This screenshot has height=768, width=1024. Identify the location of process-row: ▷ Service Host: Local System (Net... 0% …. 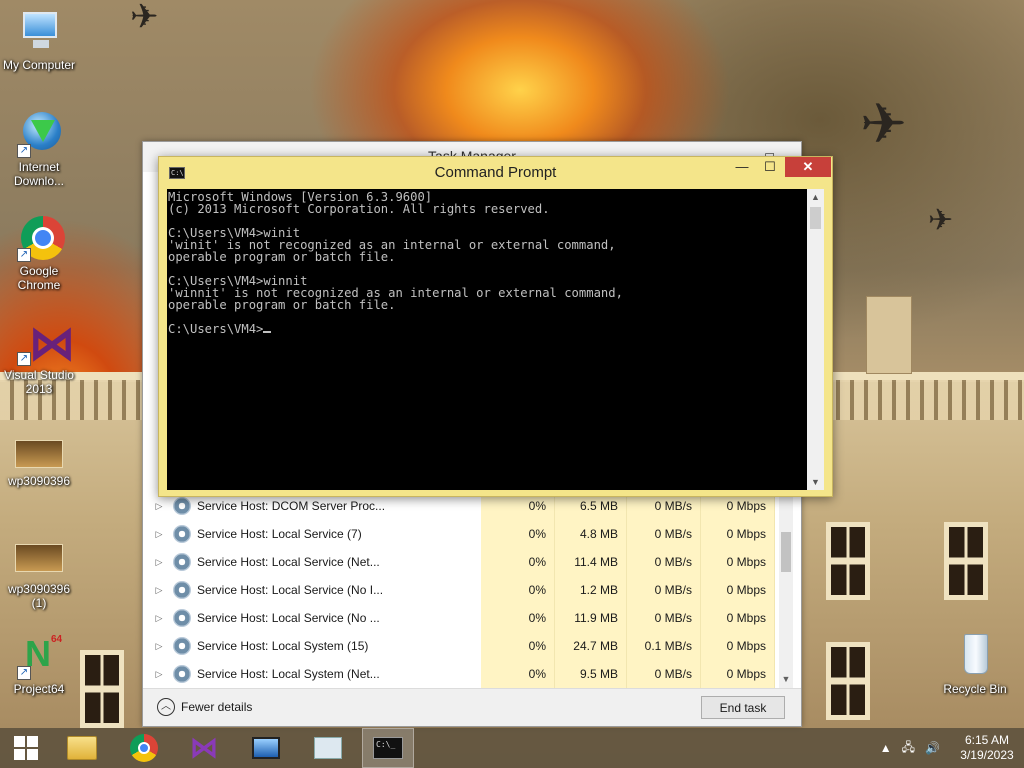
(473, 674).